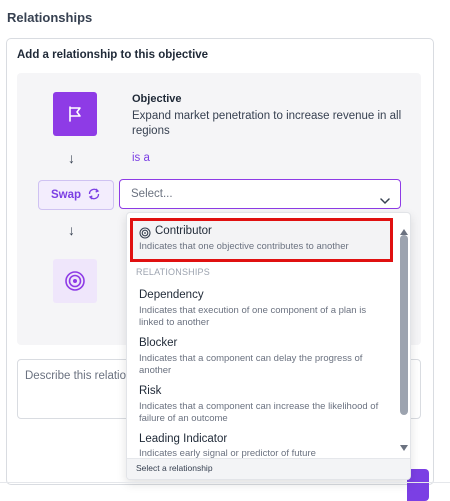  Describe the element at coordinates (75, 114) in the screenshot. I see `flag-icon` at that location.